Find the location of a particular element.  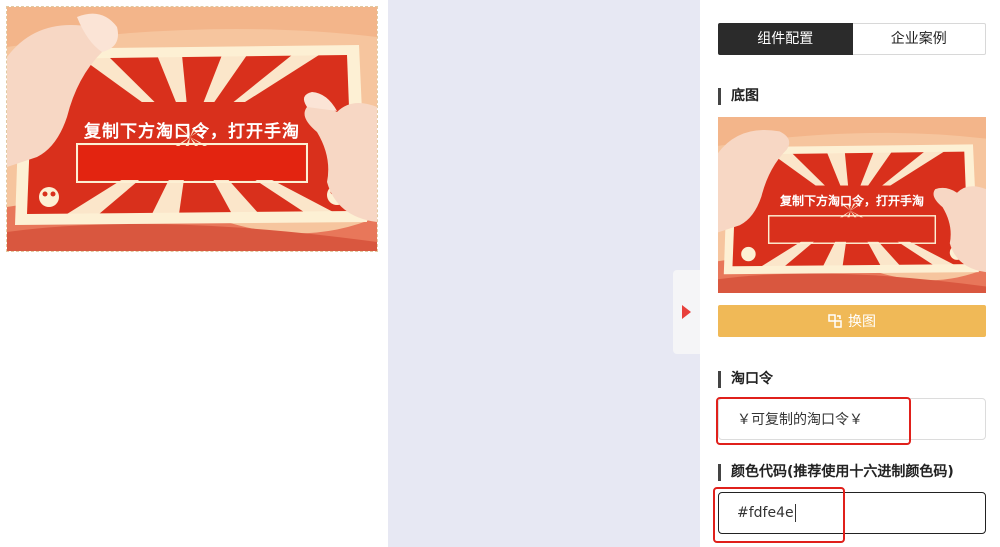

color-code-input: #fdfe4e is located at coordinates (852, 513).